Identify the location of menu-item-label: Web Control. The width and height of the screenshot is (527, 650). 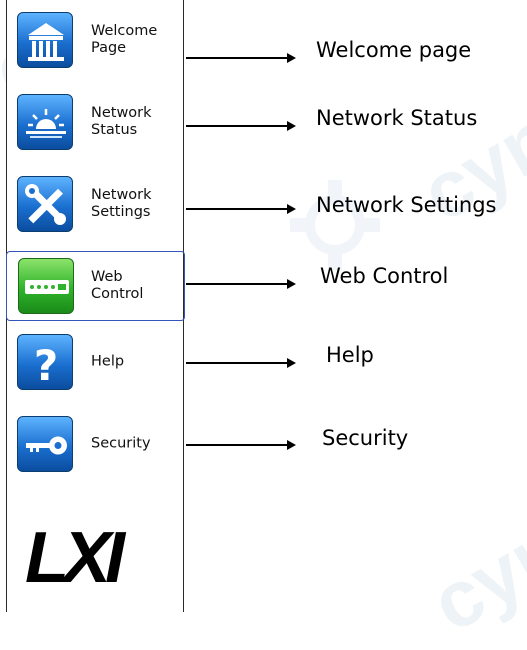
(117, 285).